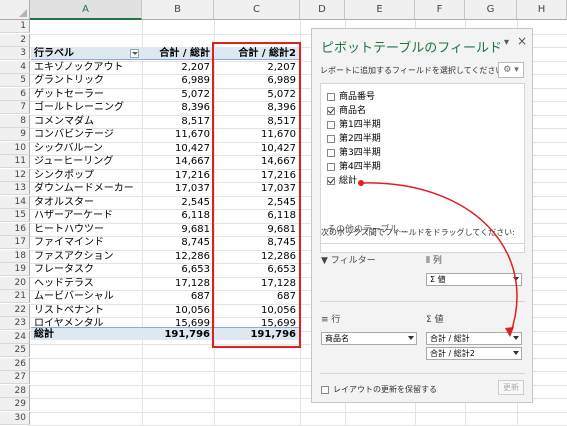  I want to click on row-header: 1, so click(15, 26).